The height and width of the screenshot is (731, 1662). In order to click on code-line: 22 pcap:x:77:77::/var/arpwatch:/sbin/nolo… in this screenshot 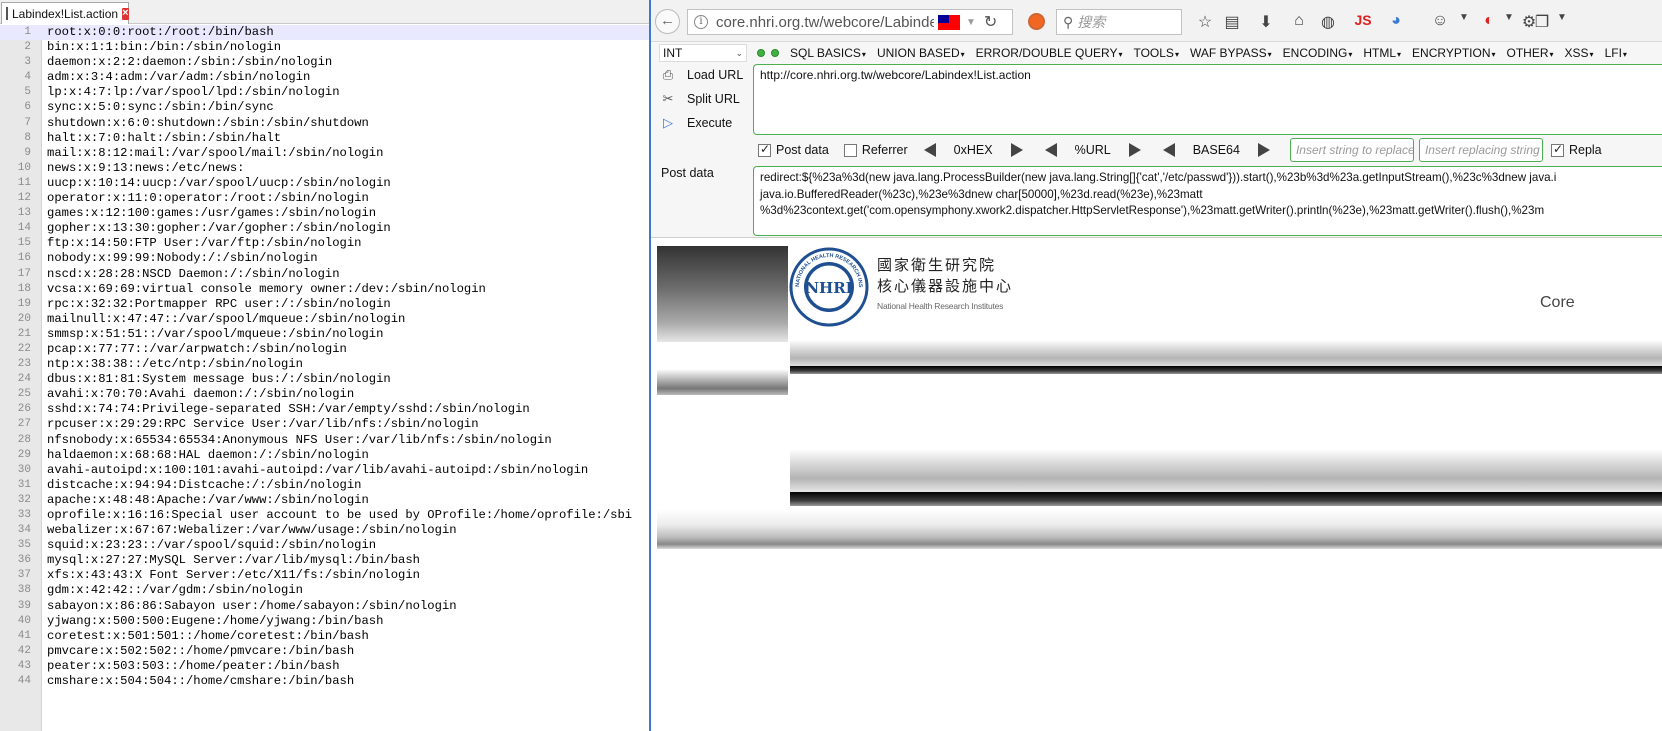, I will do `click(325, 349)`.